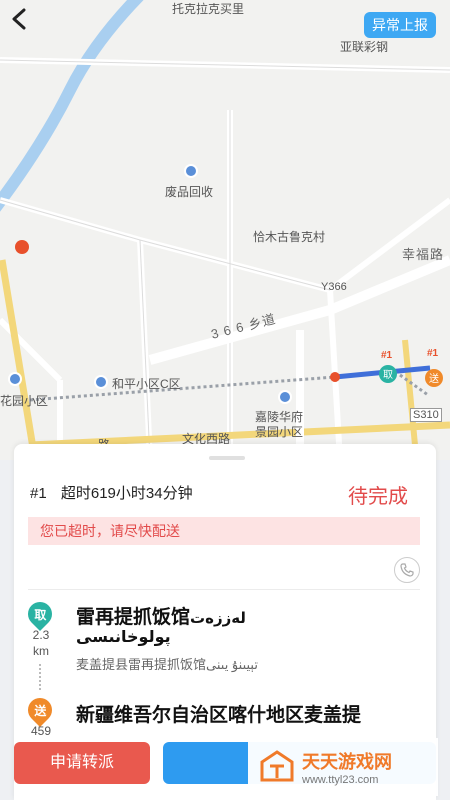 Image resolution: width=450 pixels, height=800 pixels. What do you see at coordinates (123, 637) in the screenshot?
I see `pickup-shop-name-ug: پولوخانىسى` at bounding box center [123, 637].